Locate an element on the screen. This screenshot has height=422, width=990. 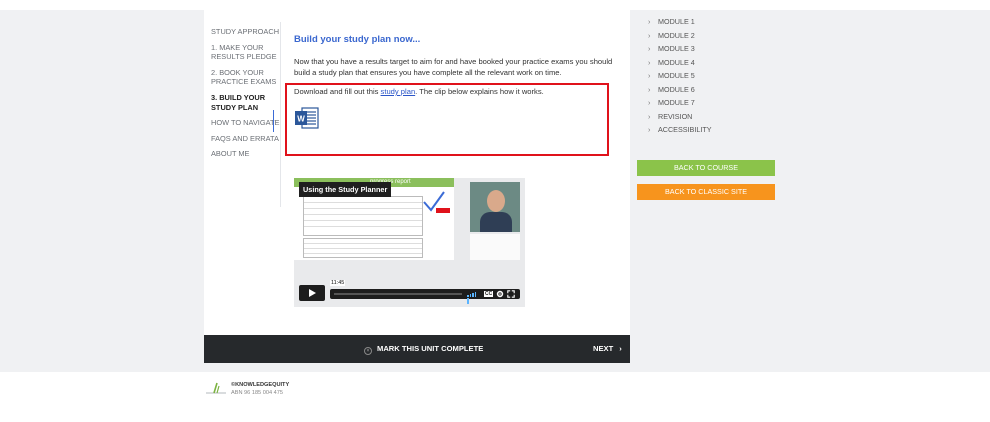
back-to-classic-site-button: BACK TO CLASSIC SITE is located at coordinates (706, 192).